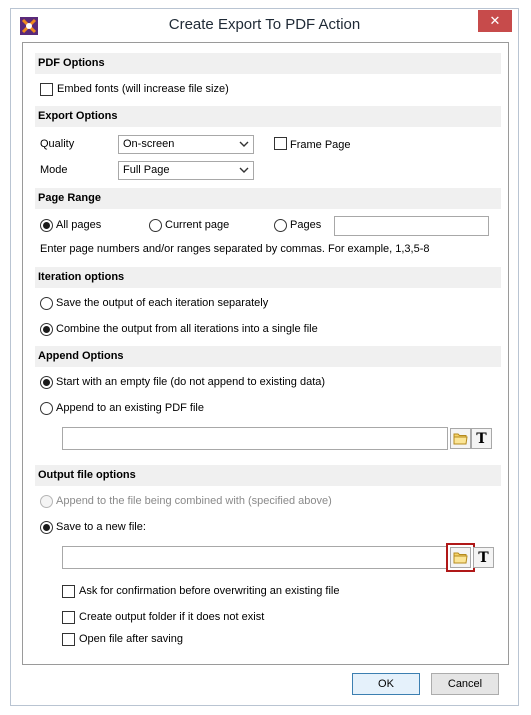 The width and height of the screenshot is (531, 715). I want to click on current-page-label: Current page, so click(197, 225).